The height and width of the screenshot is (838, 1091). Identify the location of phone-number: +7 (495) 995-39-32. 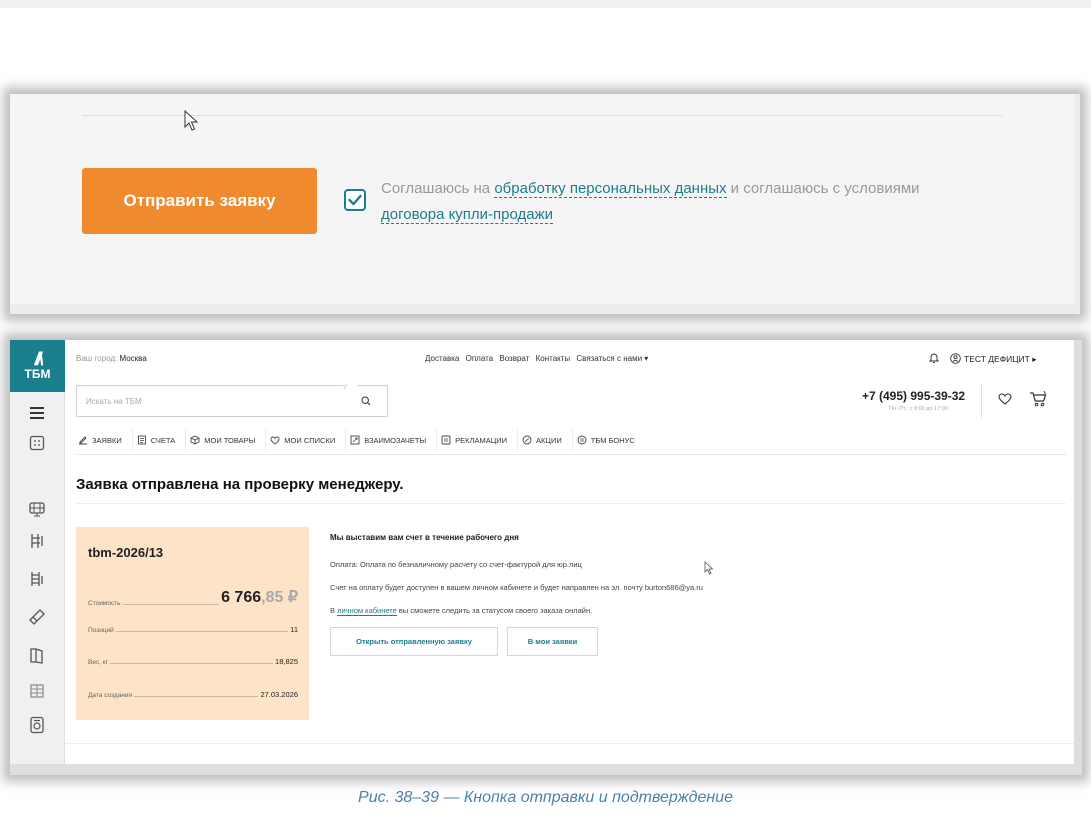
(913, 396).